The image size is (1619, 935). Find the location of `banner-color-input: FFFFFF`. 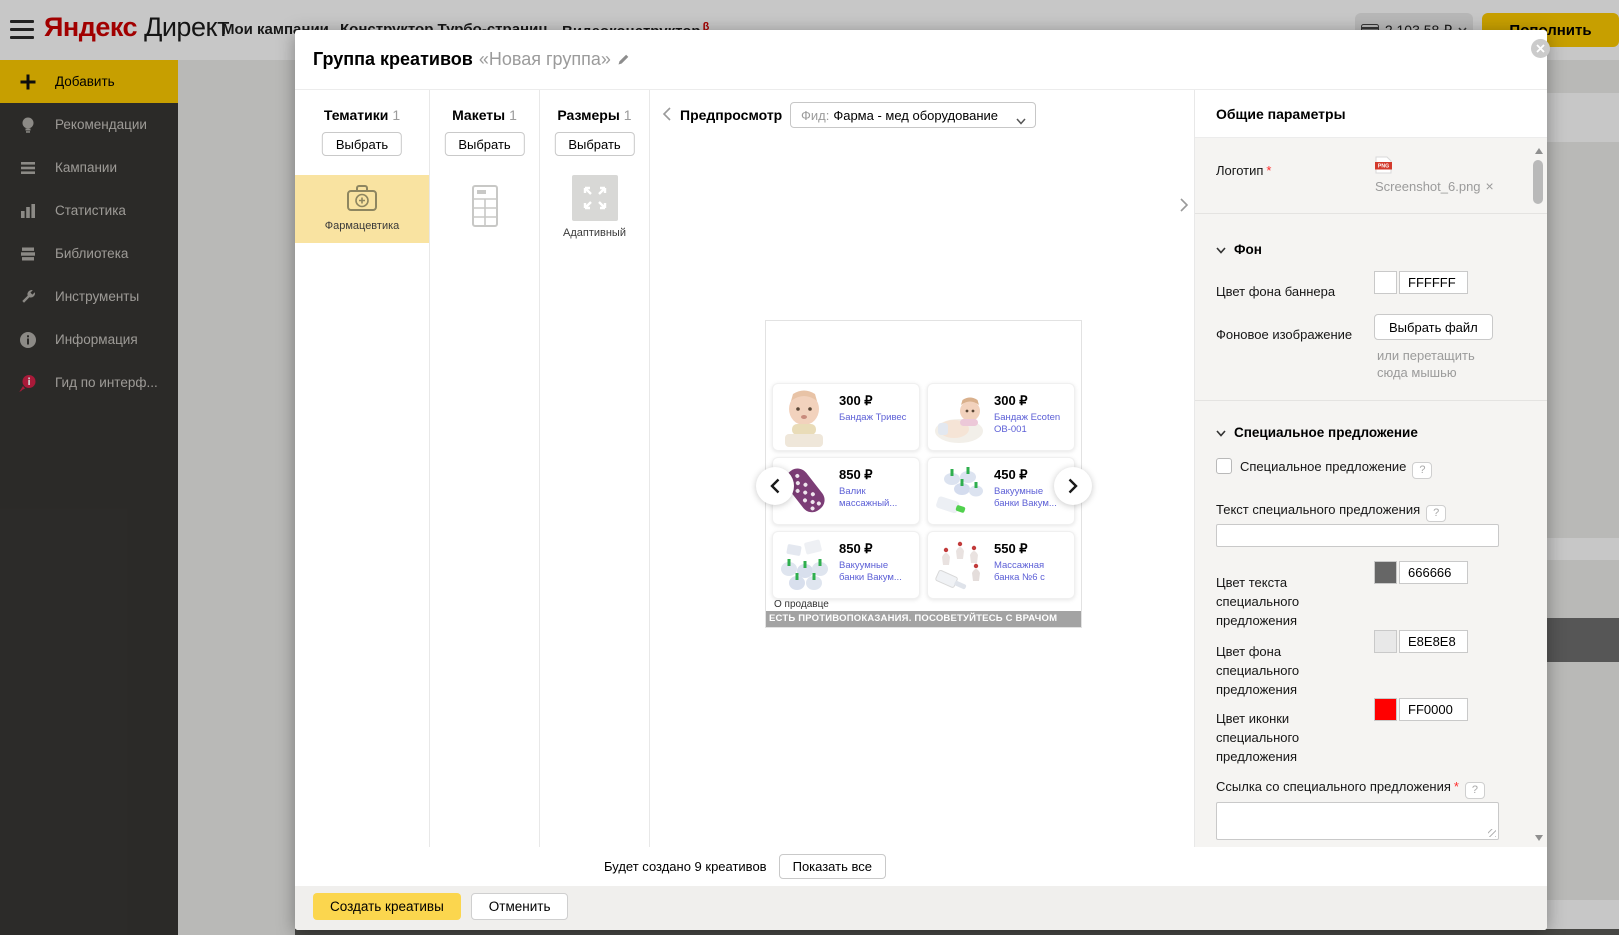

banner-color-input: FFFFFF is located at coordinates (1433, 282).